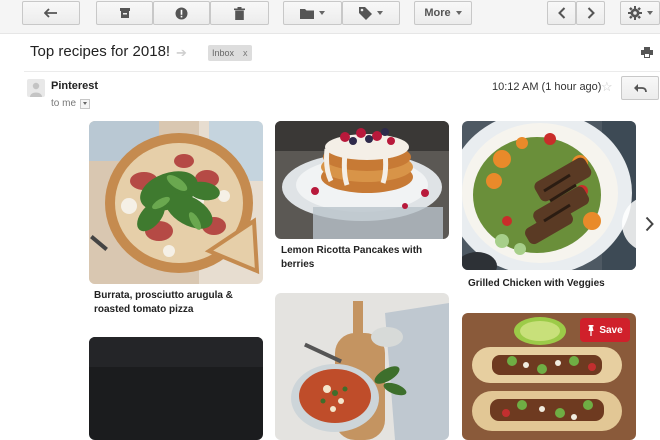 The height and width of the screenshot is (440, 660). Describe the element at coordinates (611, 330) in the screenshot. I see `save-label: Save` at that location.